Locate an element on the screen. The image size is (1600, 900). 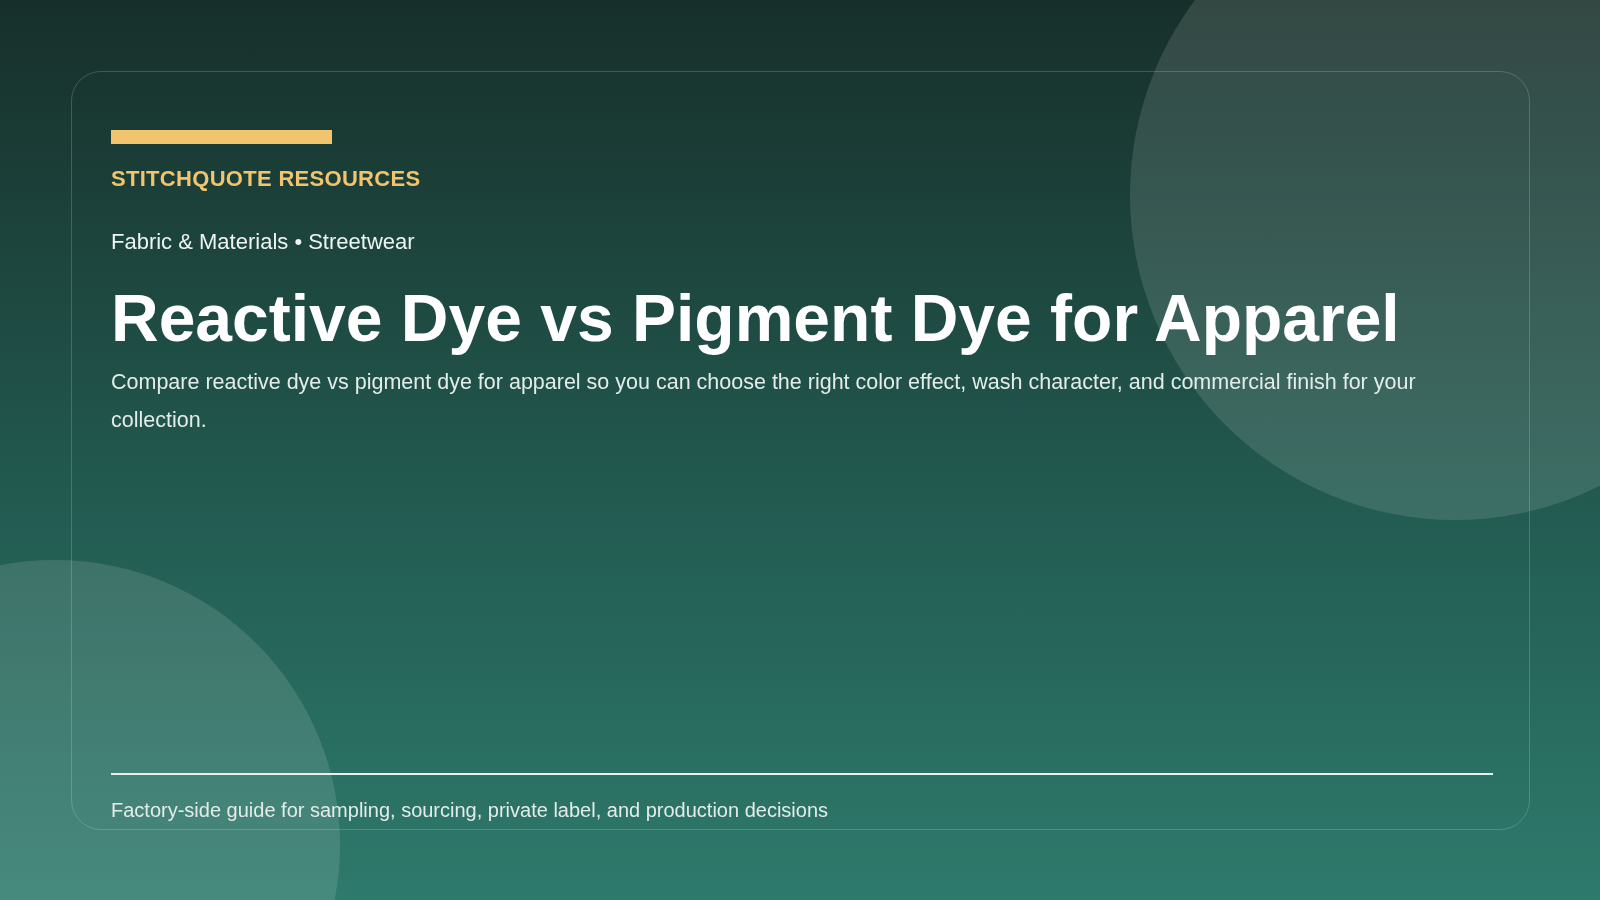
category-label: Fabric & Materials • Streetwear is located at coordinates (263, 242).